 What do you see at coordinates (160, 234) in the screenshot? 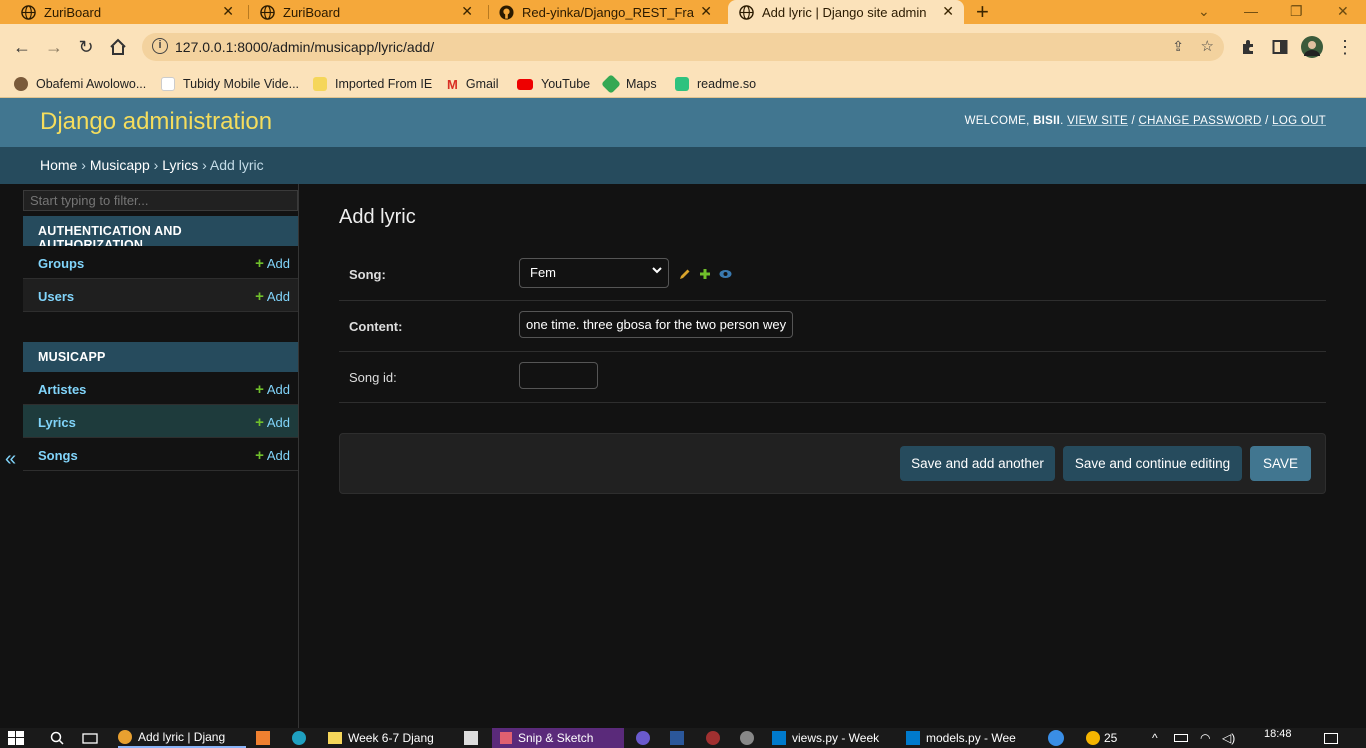
I see `app-caption-auth: AUTHENTICATION AND AUTHORIZATION` at bounding box center [160, 234].